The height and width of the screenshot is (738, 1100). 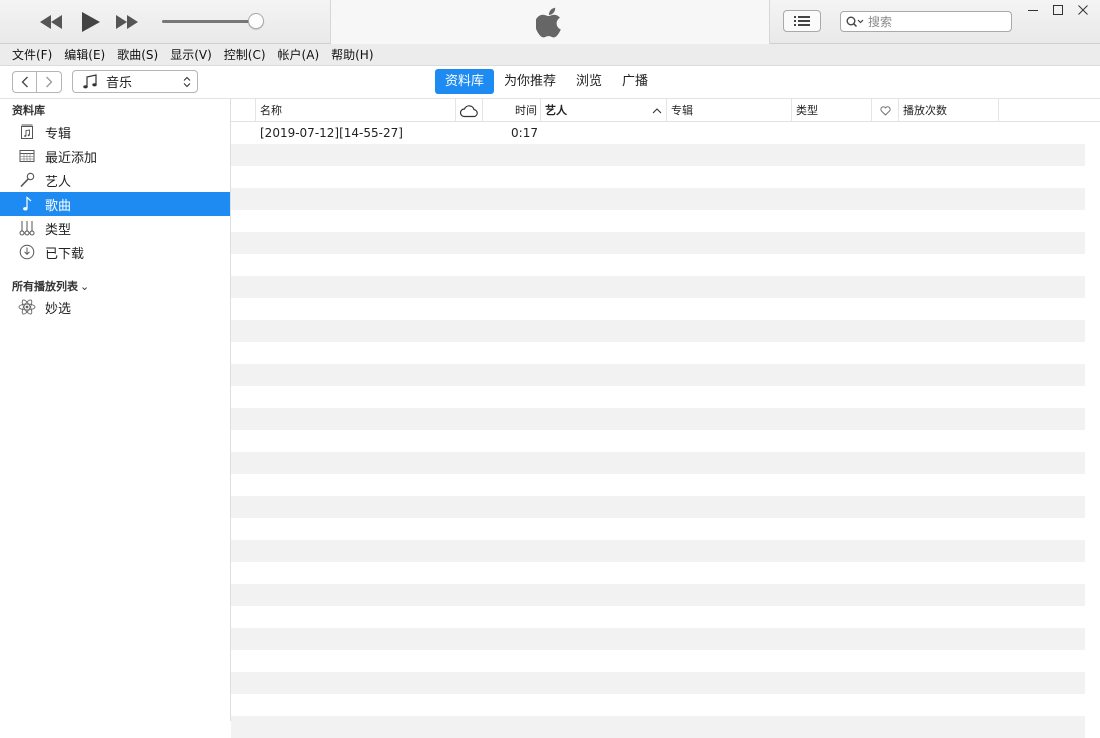 What do you see at coordinates (657, 111) in the screenshot?
I see `sort-ascending-icon` at bounding box center [657, 111].